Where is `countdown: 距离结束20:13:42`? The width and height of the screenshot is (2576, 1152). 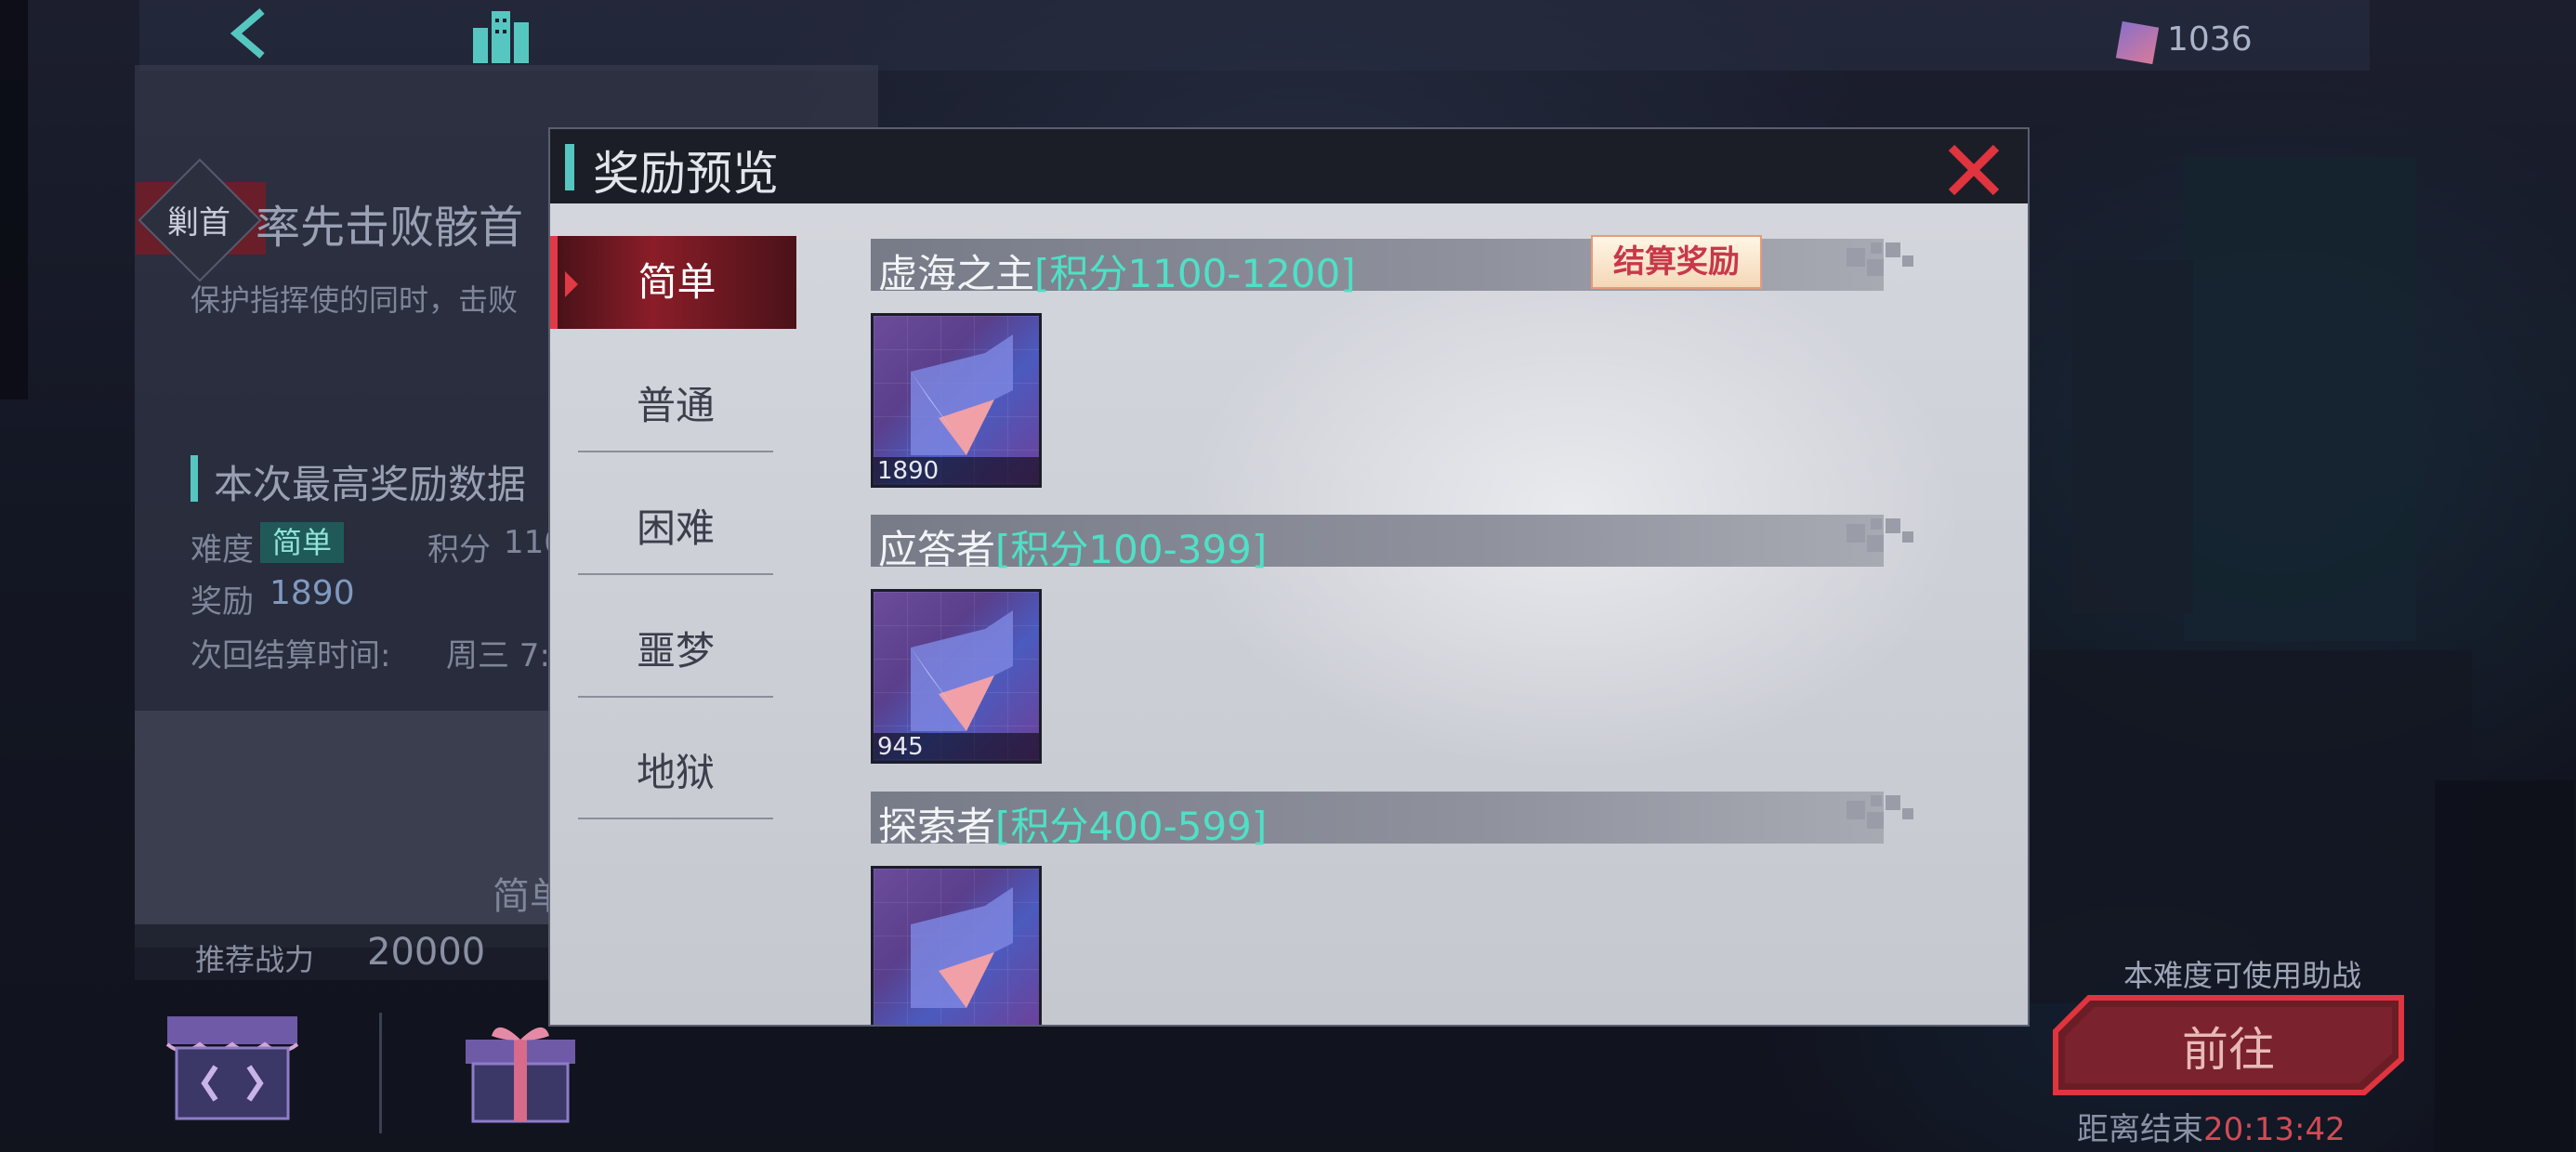
countdown: 距离结束20:13:42 is located at coordinates (2211, 1126).